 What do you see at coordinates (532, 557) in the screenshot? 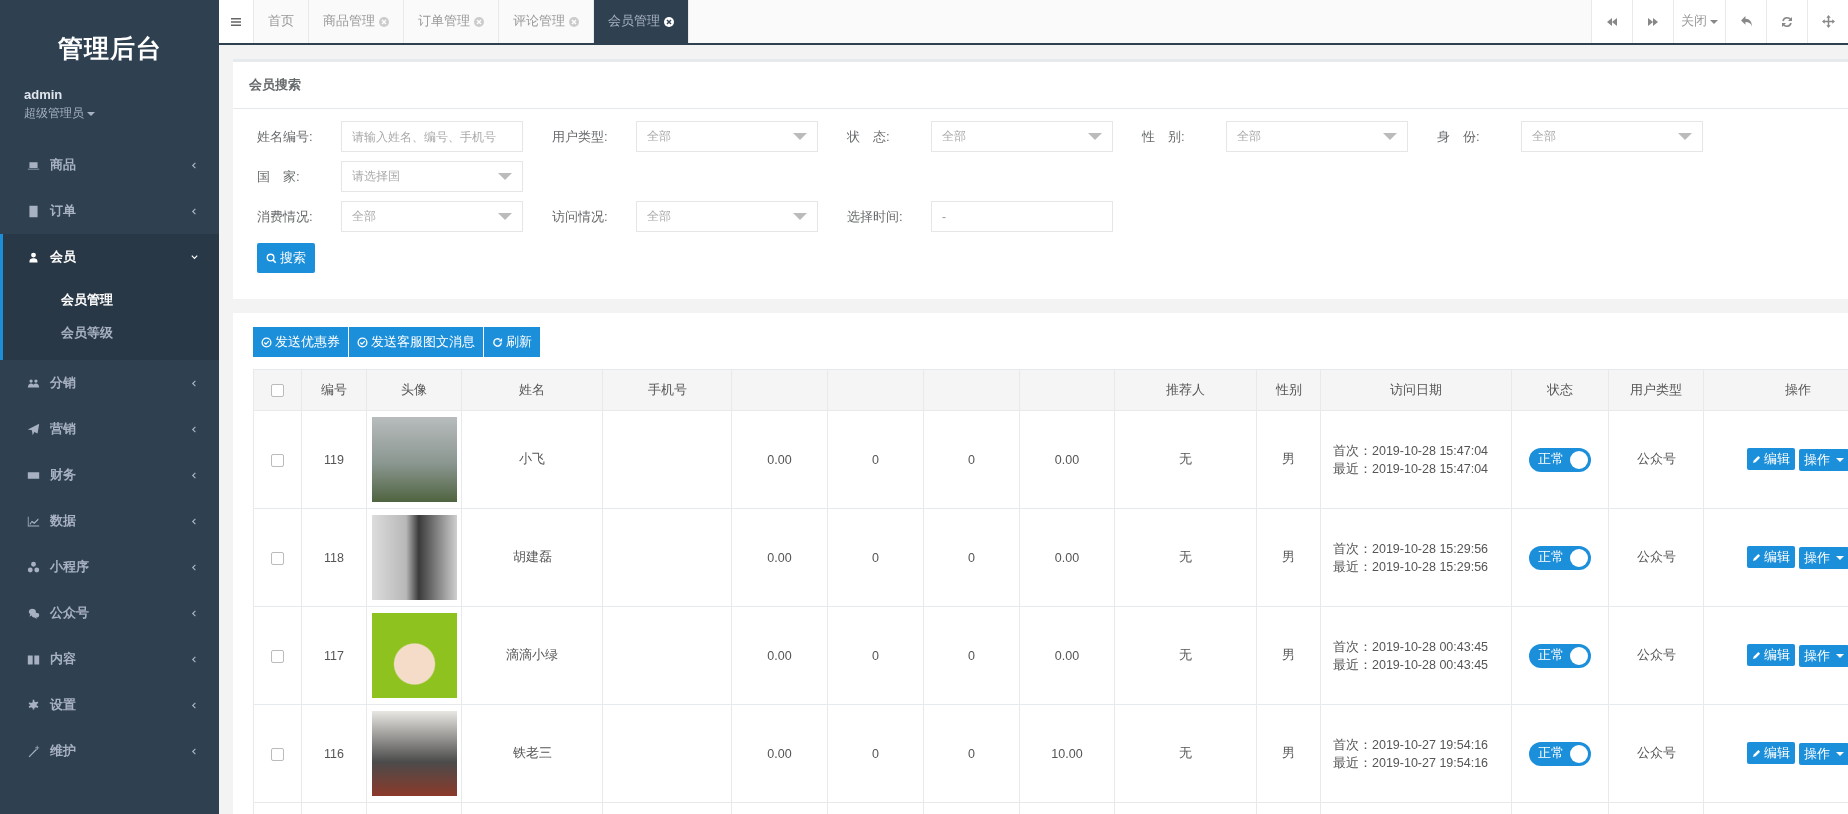
I see `table-cell: 胡建磊` at bounding box center [532, 557].